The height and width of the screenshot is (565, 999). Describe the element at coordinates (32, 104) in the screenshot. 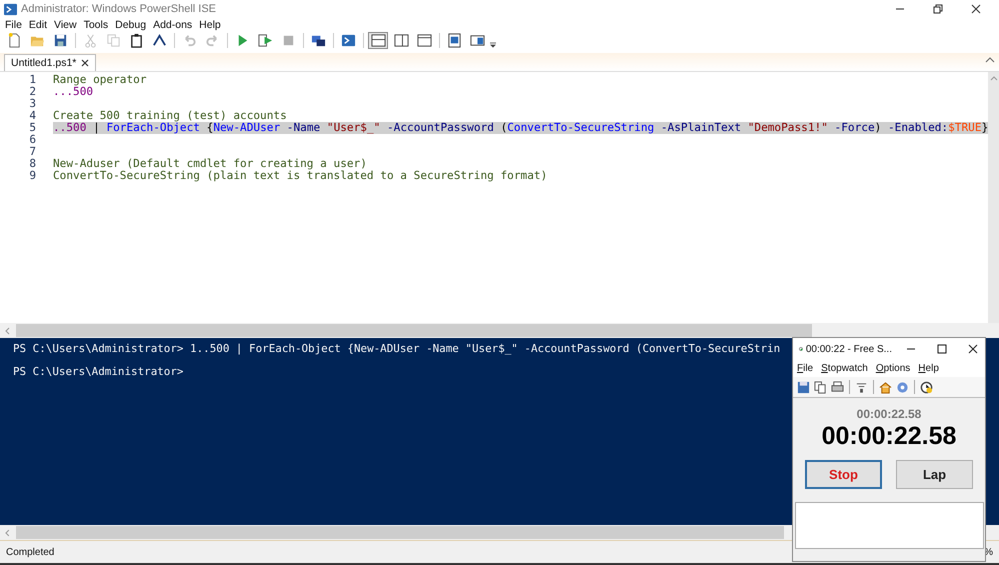

I see `line-number: 3` at that location.